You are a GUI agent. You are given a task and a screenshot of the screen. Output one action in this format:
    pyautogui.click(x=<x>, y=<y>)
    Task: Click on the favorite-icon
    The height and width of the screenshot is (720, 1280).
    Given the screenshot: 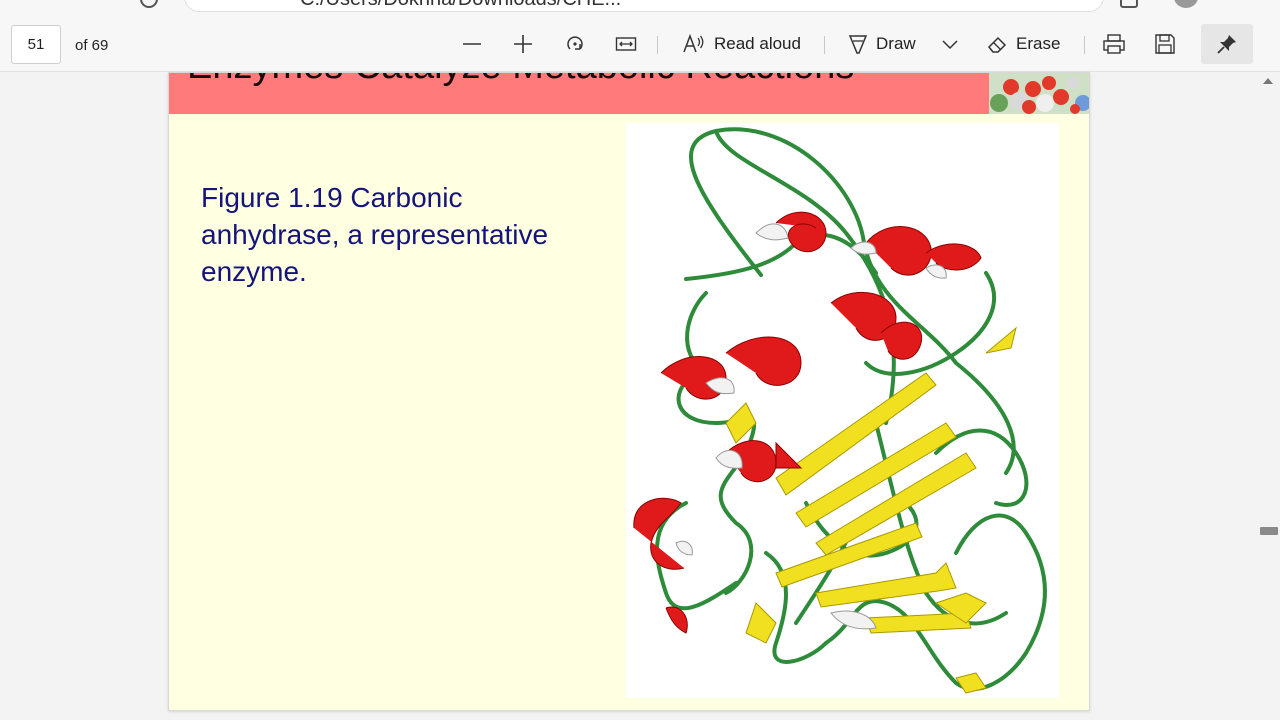 What is the action you would take?
    pyautogui.click(x=1129, y=4)
    